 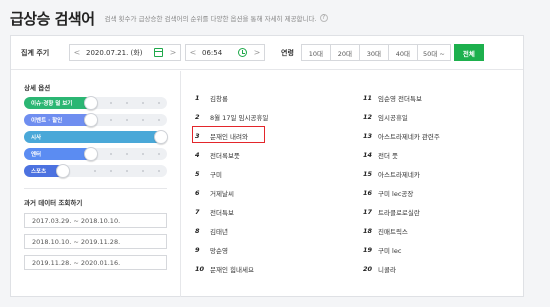 I want to click on past-range-button: 2019.11.28. ~ 2020.01.16., so click(x=95, y=262).